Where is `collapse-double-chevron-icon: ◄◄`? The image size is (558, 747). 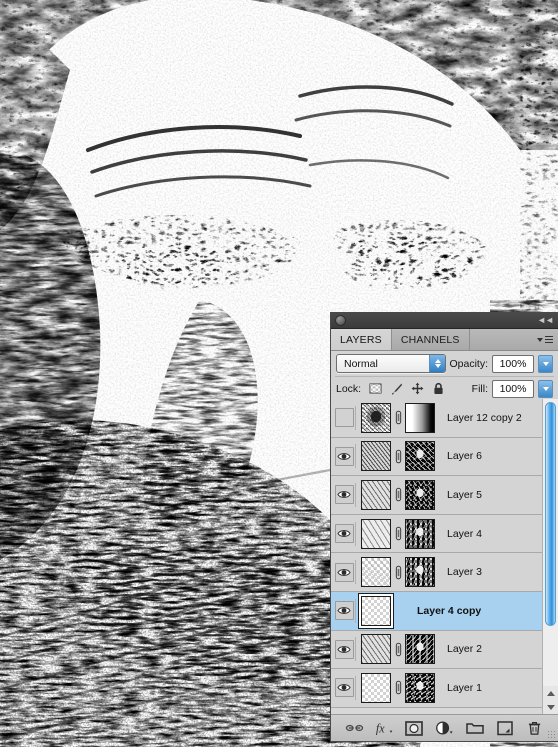 collapse-double-chevron-icon: ◄◄ is located at coordinates (545, 320).